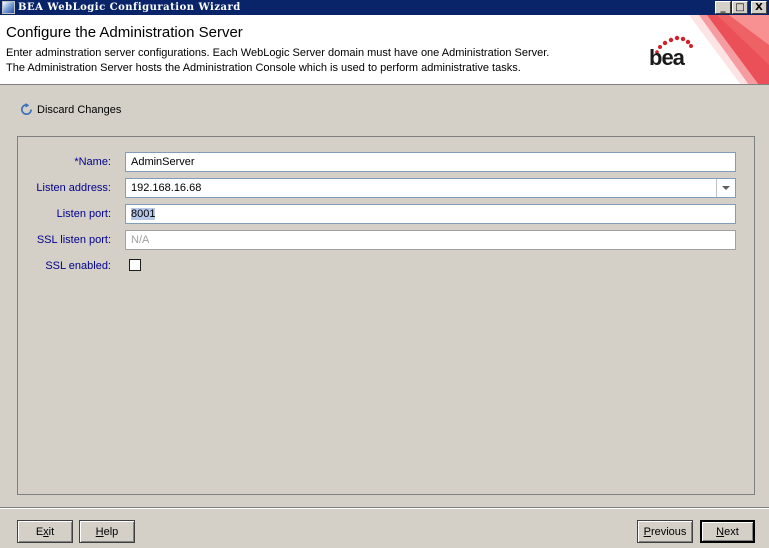 The height and width of the screenshot is (548, 769). What do you see at coordinates (430, 162) in the screenshot?
I see `name-input: AdminServer` at bounding box center [430, 162].